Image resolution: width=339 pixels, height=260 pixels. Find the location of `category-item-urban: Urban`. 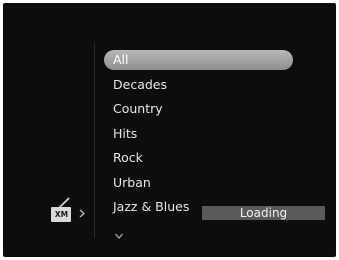

category-item-urban: Urban is located at coordinates (198, 183).